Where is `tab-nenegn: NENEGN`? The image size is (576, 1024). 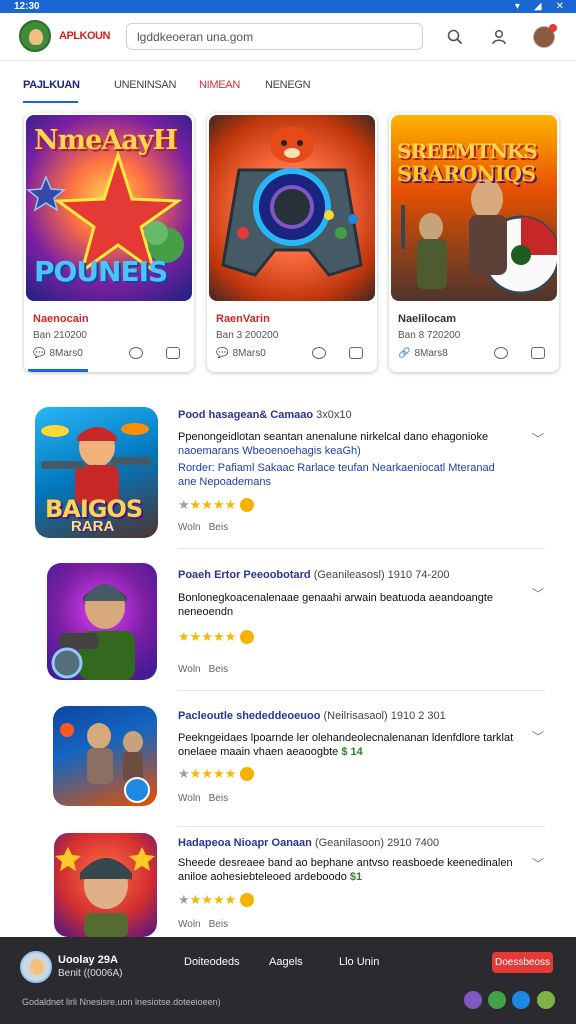
tab-nenegn: NENEGN is located at coordinates (288, 85).